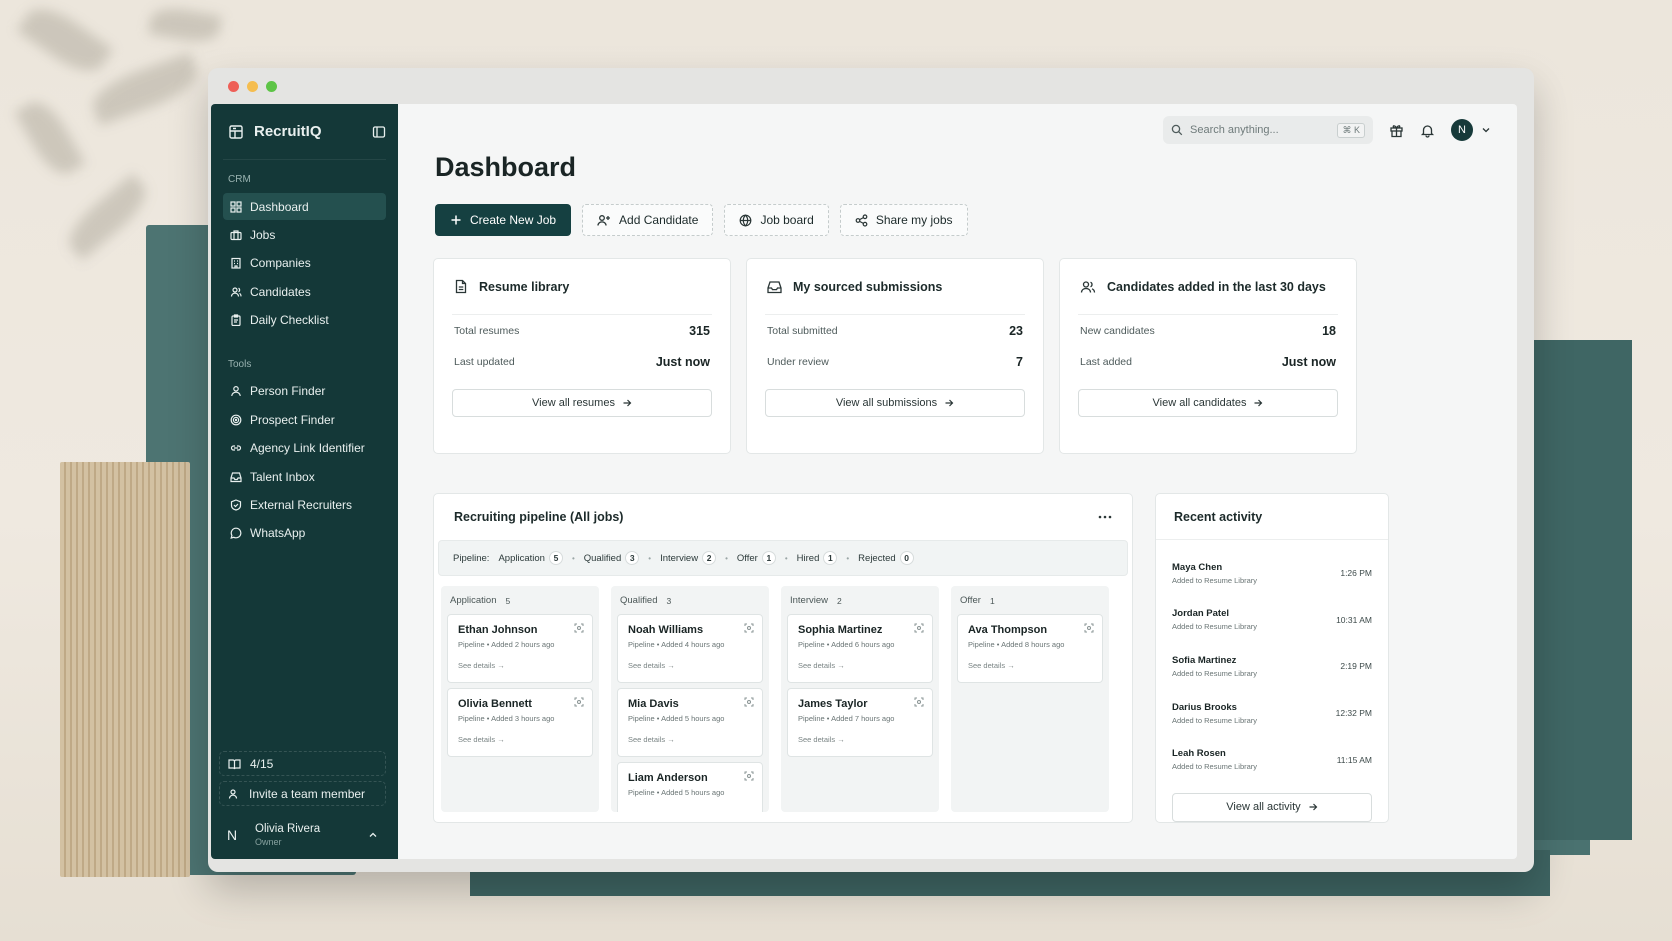 The image size is (1672, 941). What do you see at coordinates (304, 391) in the screenshot?
I see `sidebar-item-person-finder: Person Finder` at bounding box center [304, 391].